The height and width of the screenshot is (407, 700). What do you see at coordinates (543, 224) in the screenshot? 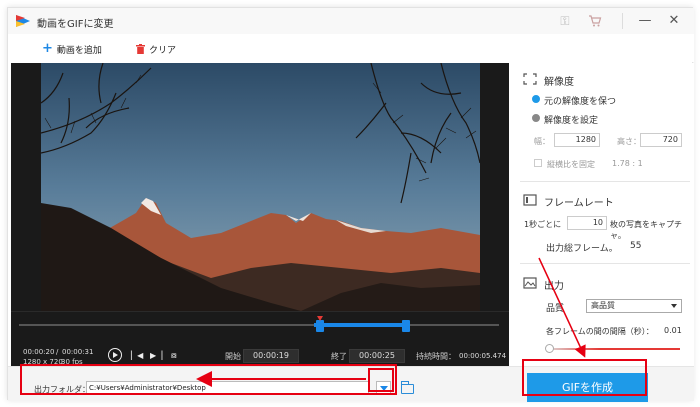
I see `per-second-prefix: 1秒ごとに` at bounding box center [543, 224].